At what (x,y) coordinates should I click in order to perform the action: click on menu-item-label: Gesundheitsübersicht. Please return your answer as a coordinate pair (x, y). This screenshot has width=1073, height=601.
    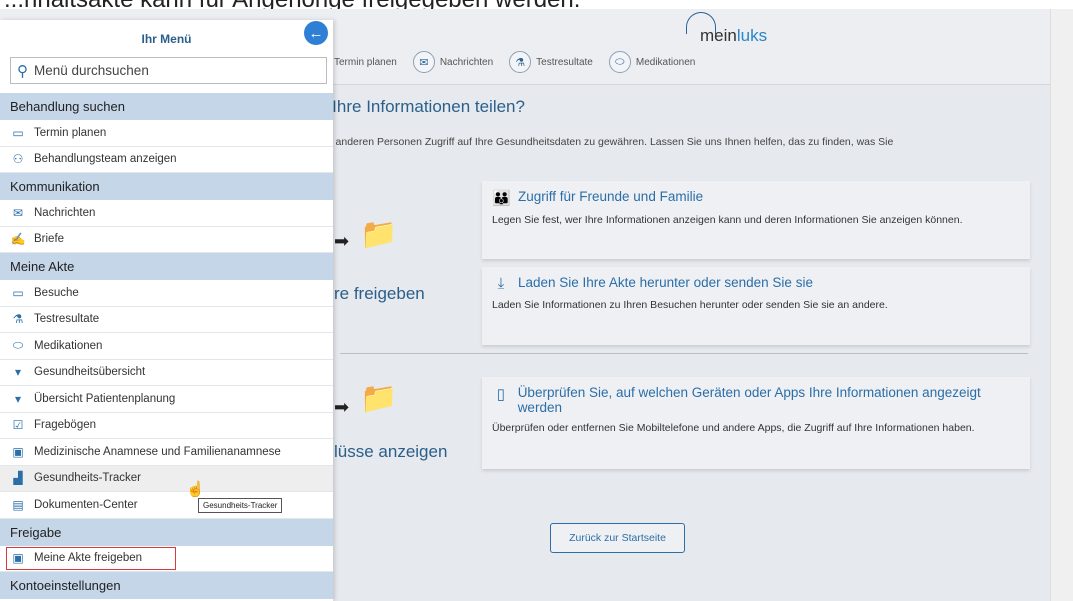
    Looking at the image, I should click on (90, 372).